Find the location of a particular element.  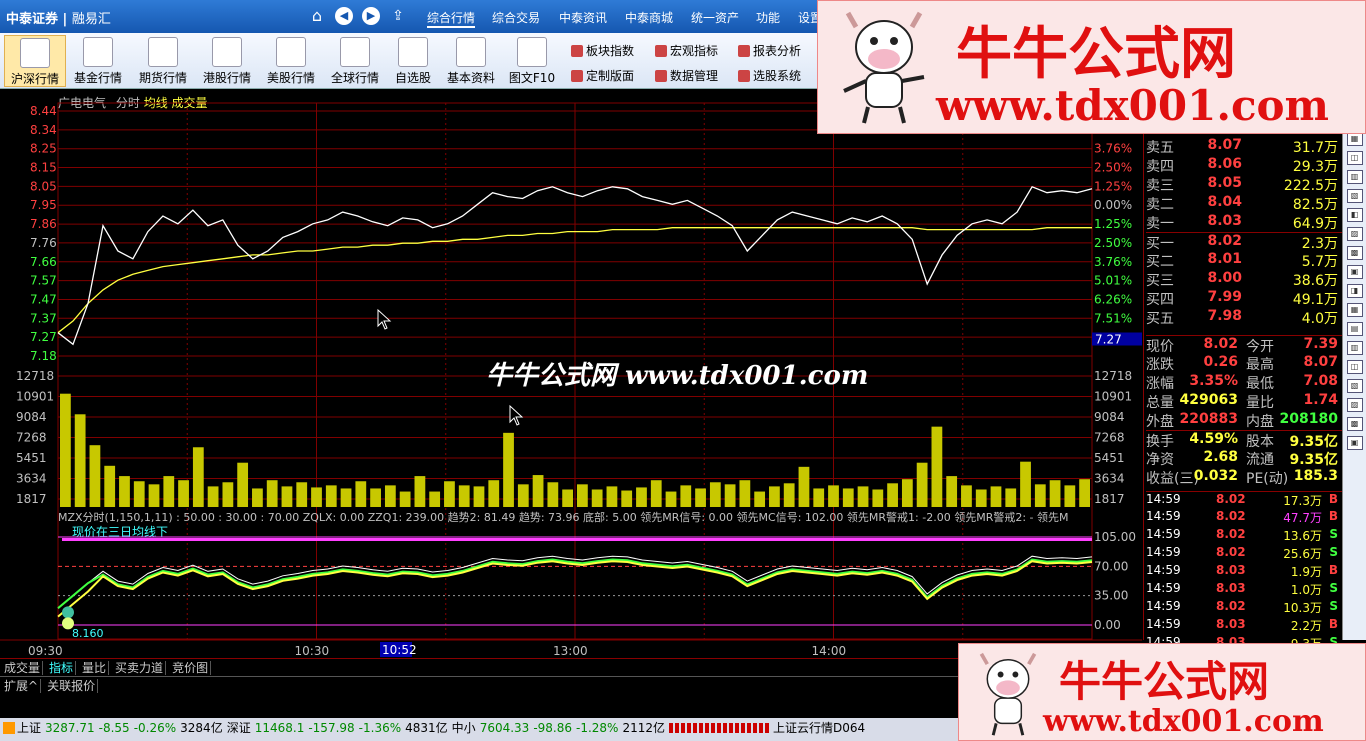

app-brand: 中泰证券 | 融易汇 is located at coordinates (58, 19).